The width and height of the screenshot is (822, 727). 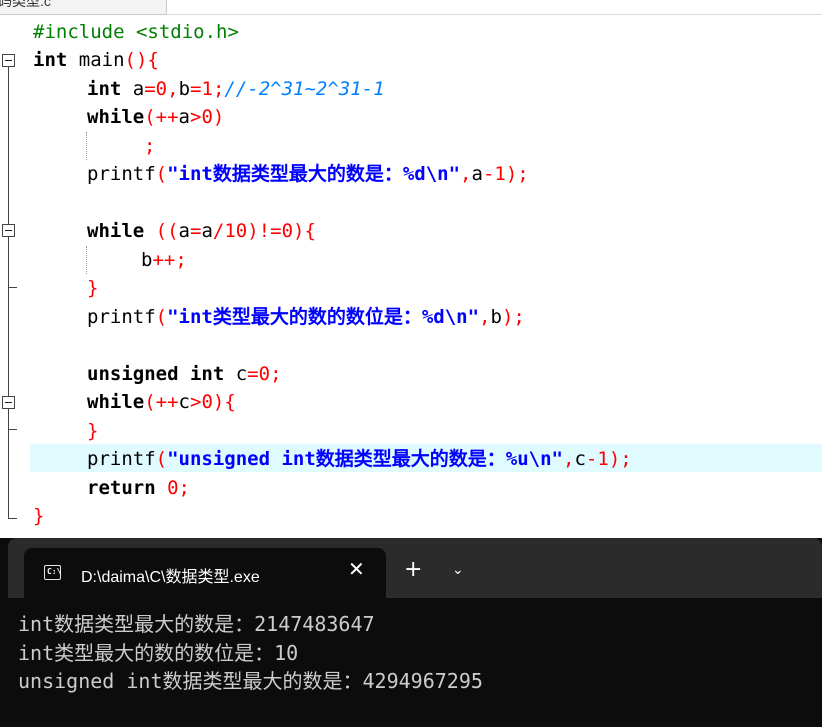 I want to click on comment: //-2^31~2^31-1, so click(x=304, y=89).